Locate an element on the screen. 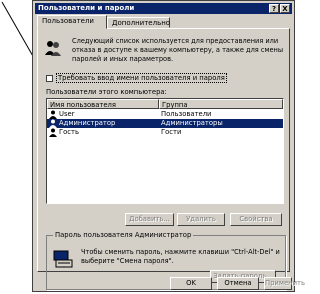  users-section-label: Пользователи этого компьютера: is located at coordinates (106, 92).